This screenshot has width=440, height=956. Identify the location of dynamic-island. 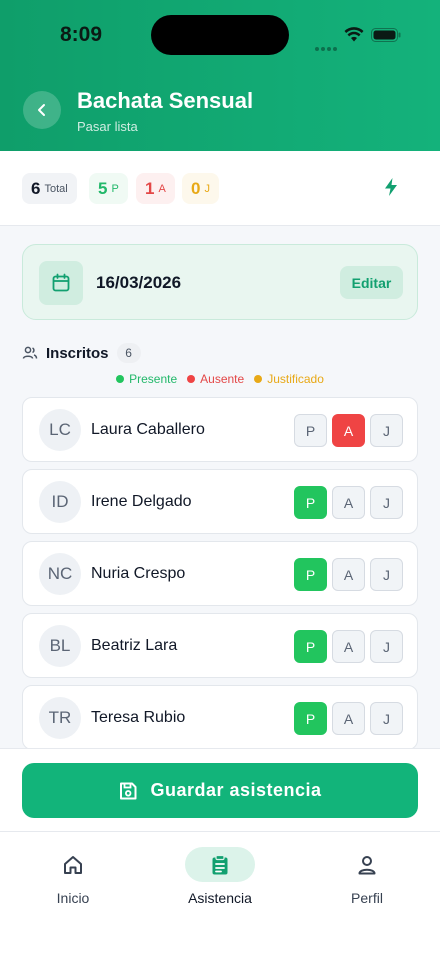
(220, 35).